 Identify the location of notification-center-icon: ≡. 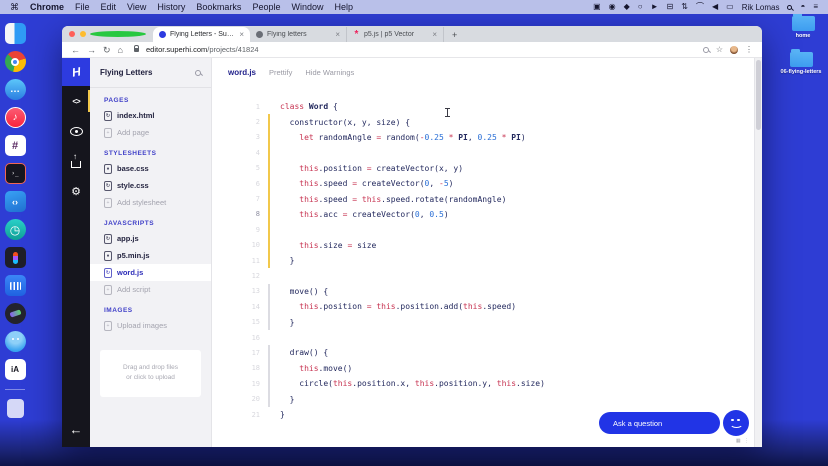
(815, 7).